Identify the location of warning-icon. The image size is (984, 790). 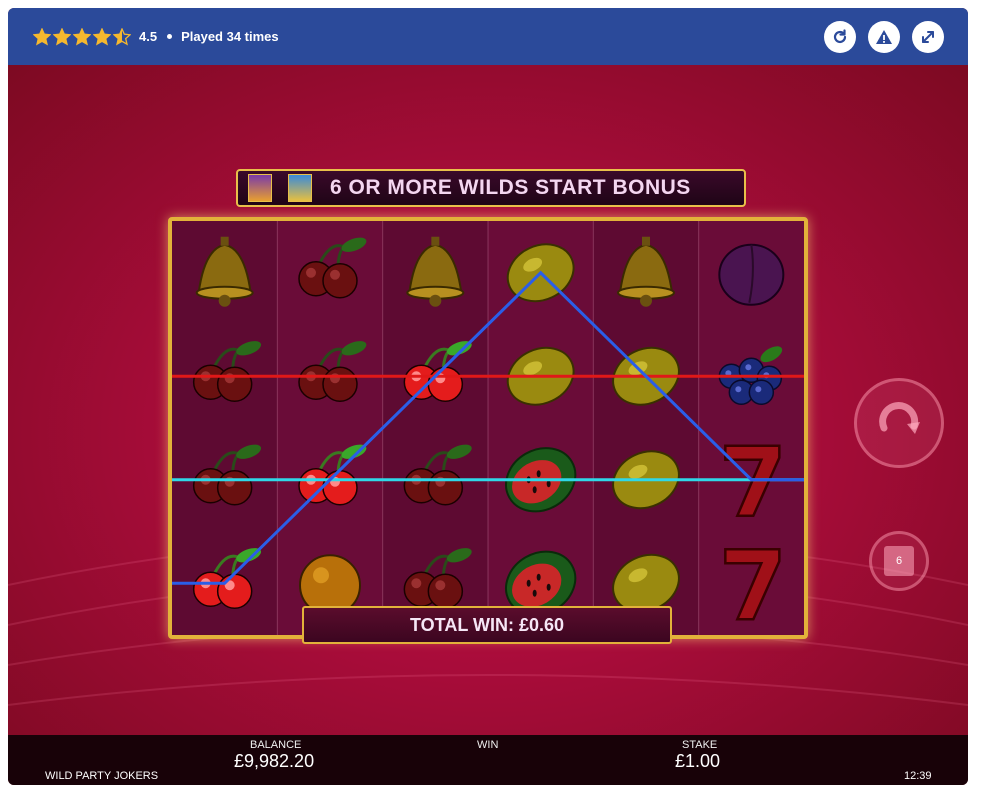
(884, 37).